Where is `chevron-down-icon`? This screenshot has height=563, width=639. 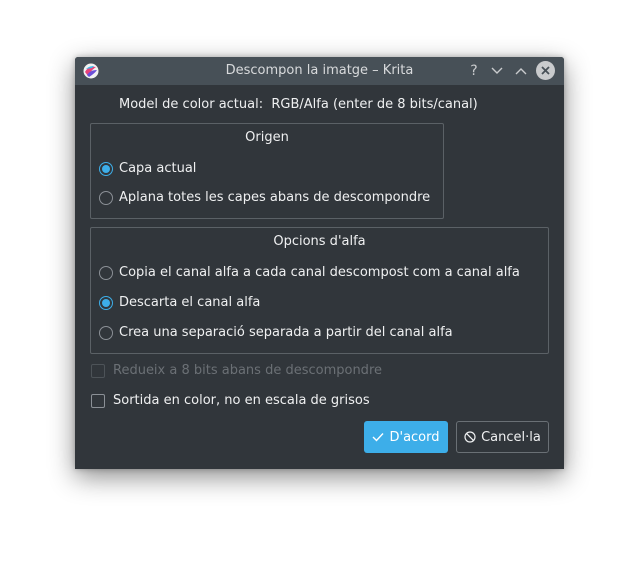 chevron-down-icon is located at coordinates (497, 70).